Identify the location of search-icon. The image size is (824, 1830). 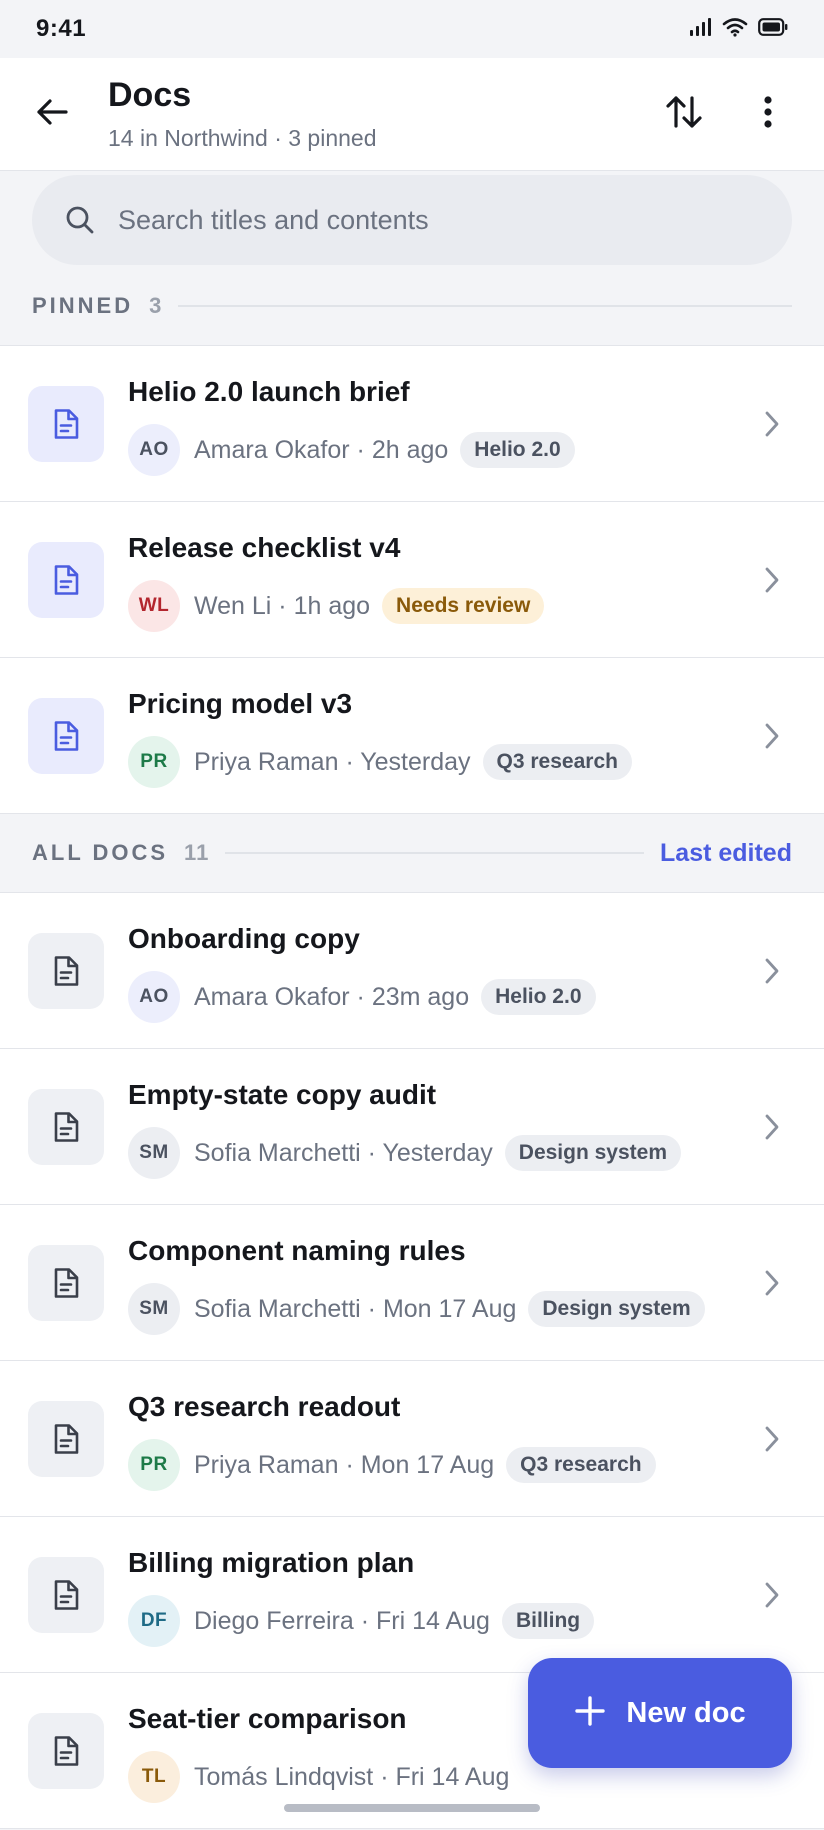
(80, 220).